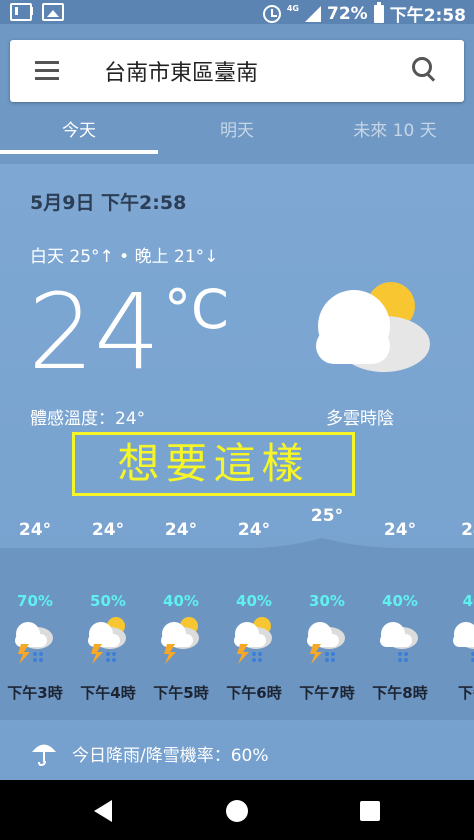  What do you see at coordinates (467, 530) in the screenshot?
I see `hour-temperature: 24` at bounding box center [467, 530].